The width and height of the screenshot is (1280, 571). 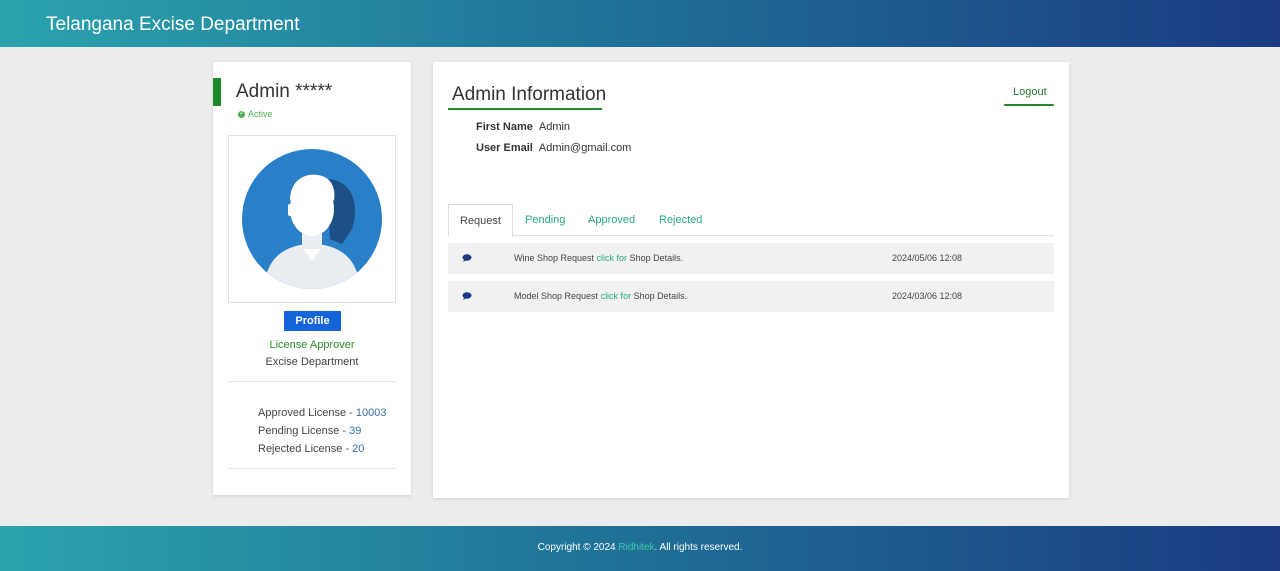 What do you see at coordinates (310, 431) in the screenshot?
I see `stat-pending: Pending License - 39` at bounding box center [310, 431].